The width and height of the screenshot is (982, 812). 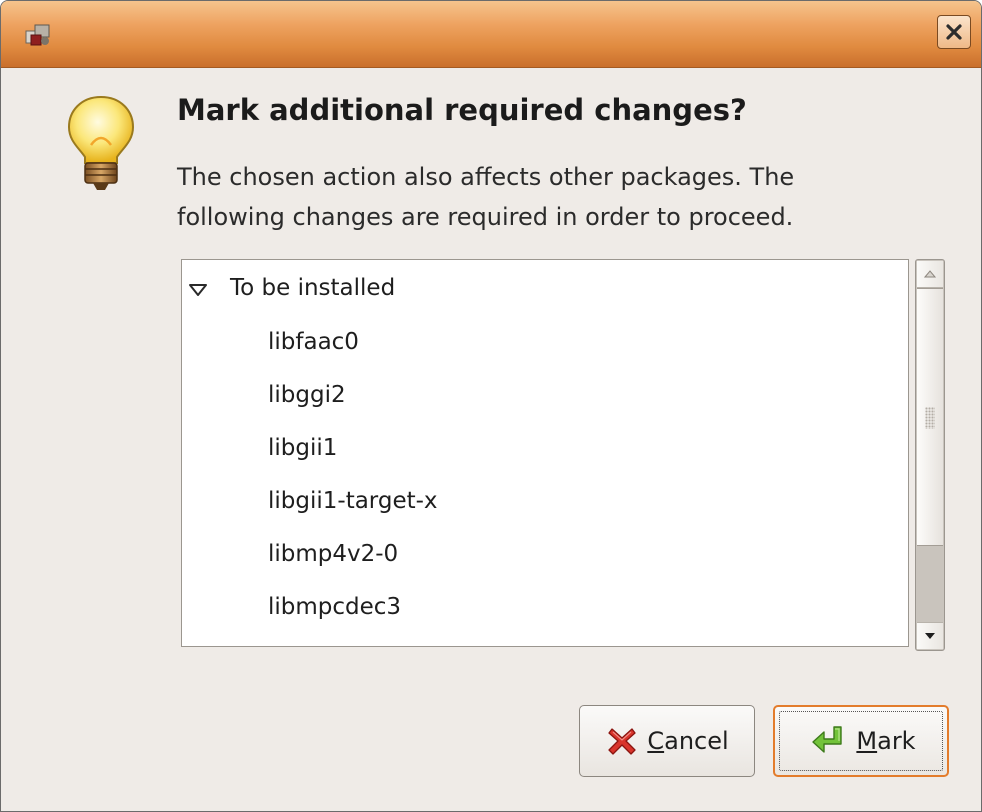 I want to click on tree-item: libmp4v2-0, so click(x=333, y=554).